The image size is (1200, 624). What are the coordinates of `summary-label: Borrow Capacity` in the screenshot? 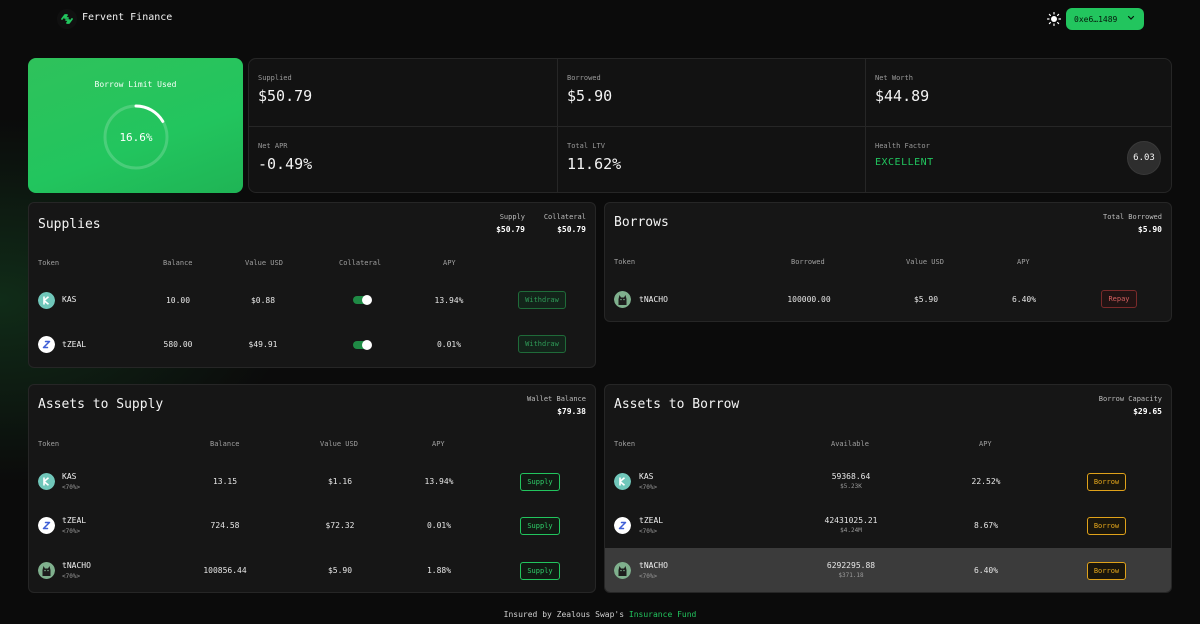 It's located at (1130, 399).